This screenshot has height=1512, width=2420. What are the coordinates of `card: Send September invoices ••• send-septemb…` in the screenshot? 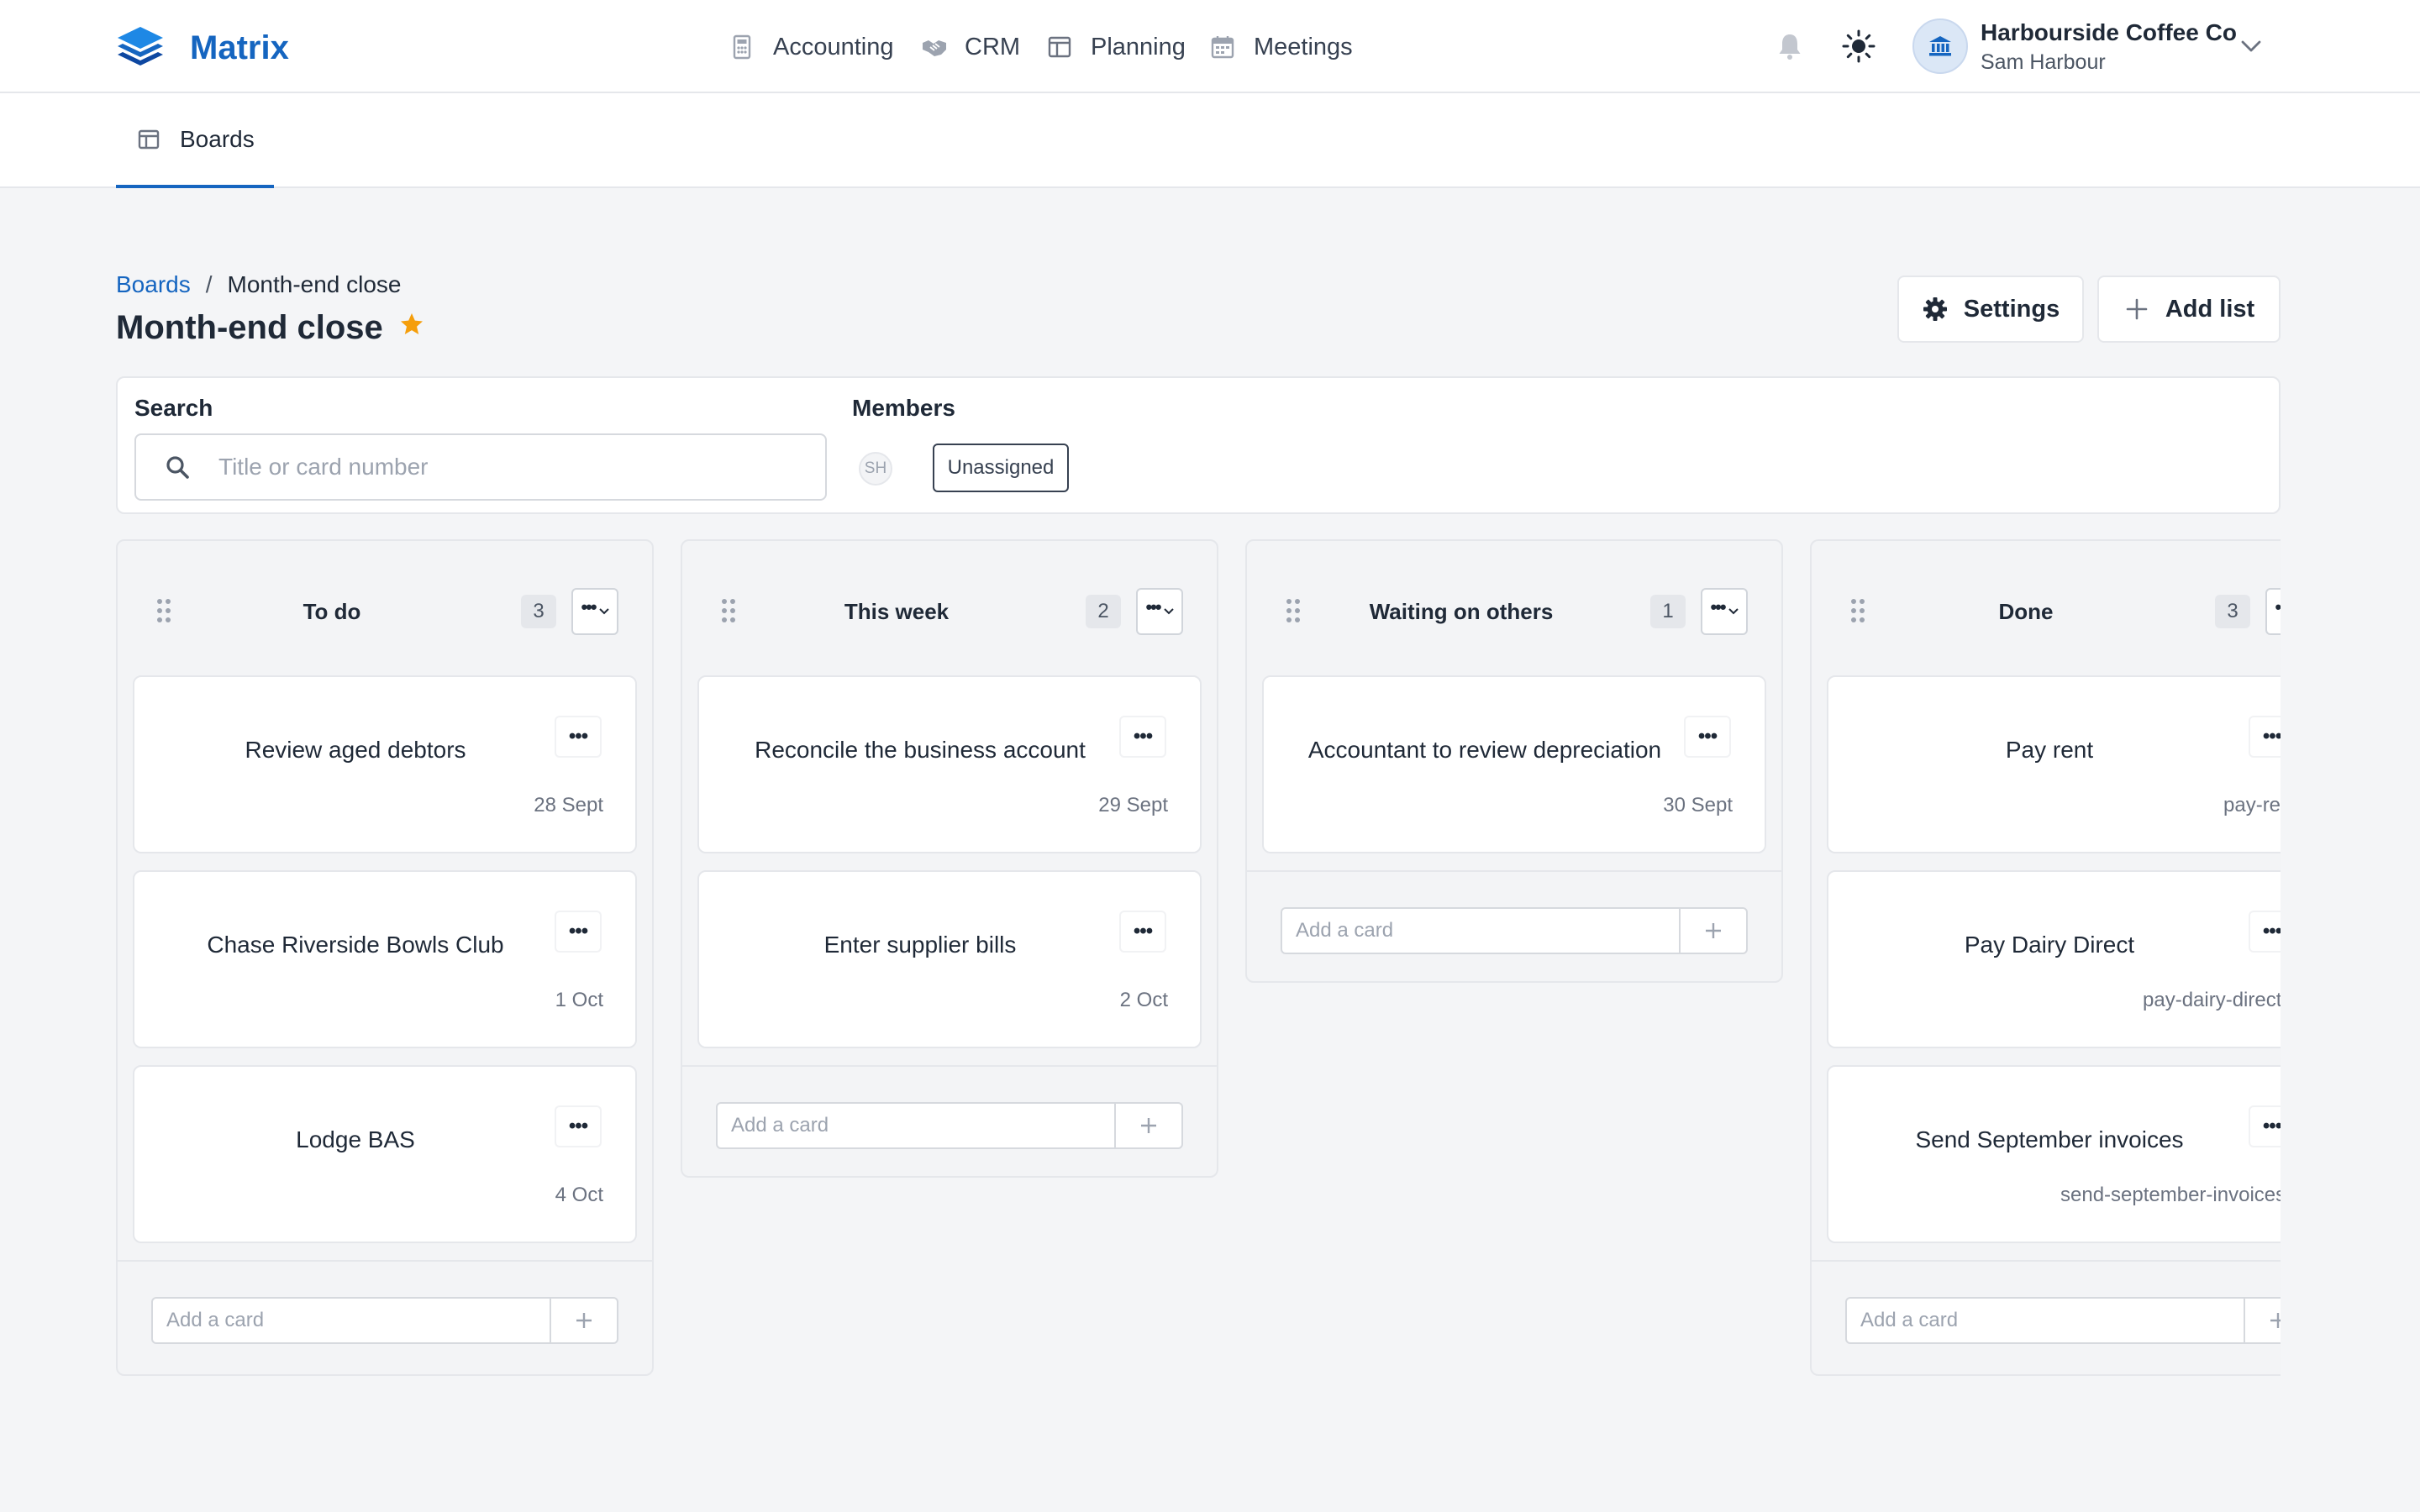 It's located at (2054, 1154).